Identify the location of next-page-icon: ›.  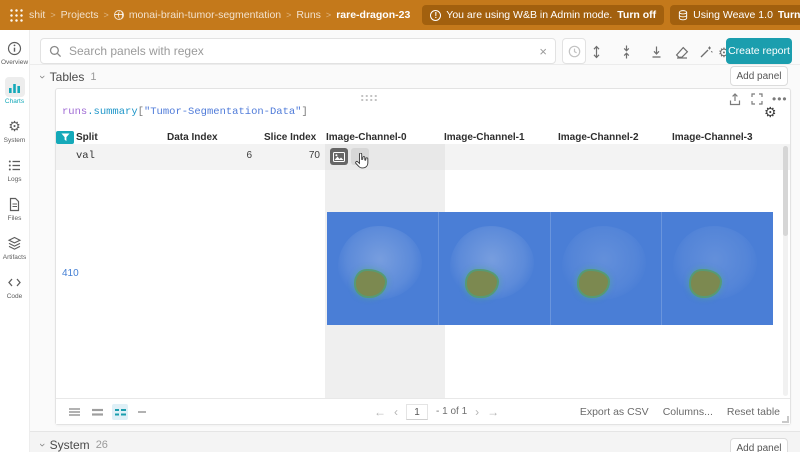
(477, 412).